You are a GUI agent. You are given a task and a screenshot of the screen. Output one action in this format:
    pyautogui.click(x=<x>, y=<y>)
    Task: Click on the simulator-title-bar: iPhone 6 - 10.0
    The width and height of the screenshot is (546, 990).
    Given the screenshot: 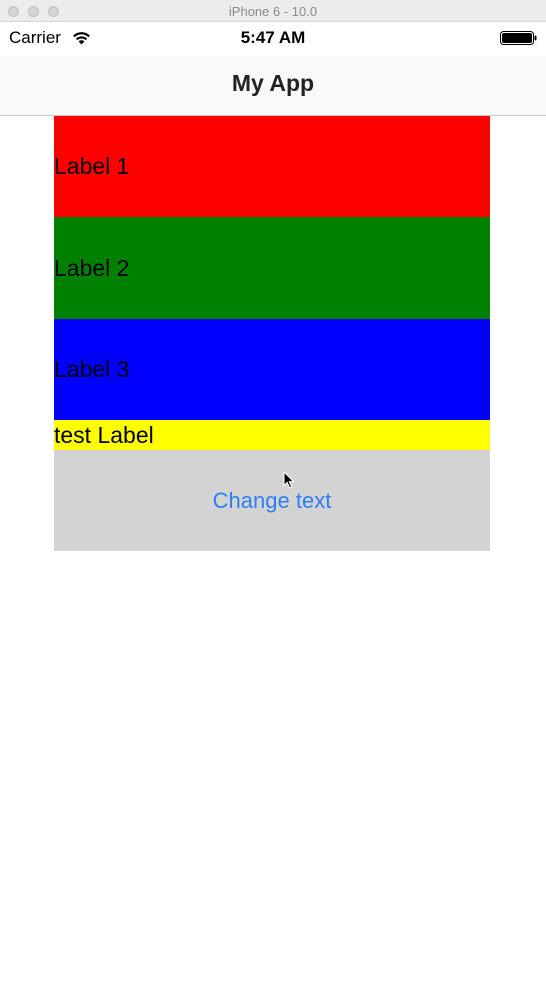 What is the action you would take?
    pyautogui.click(x=273, y=11)
    